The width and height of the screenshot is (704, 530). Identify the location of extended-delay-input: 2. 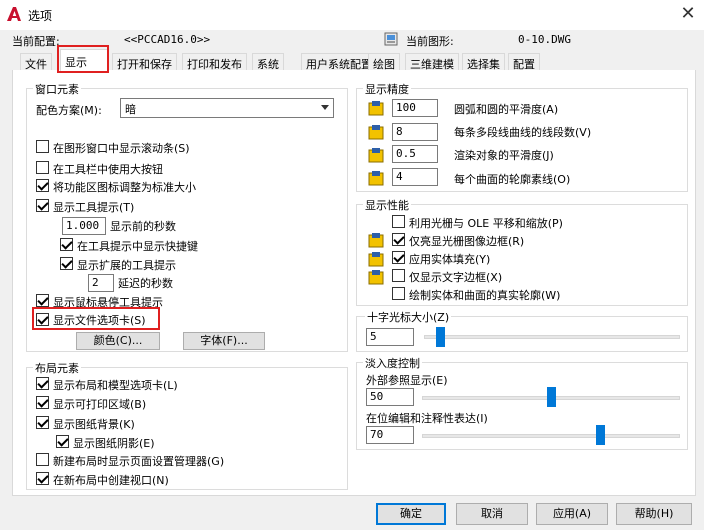
(101, 283).